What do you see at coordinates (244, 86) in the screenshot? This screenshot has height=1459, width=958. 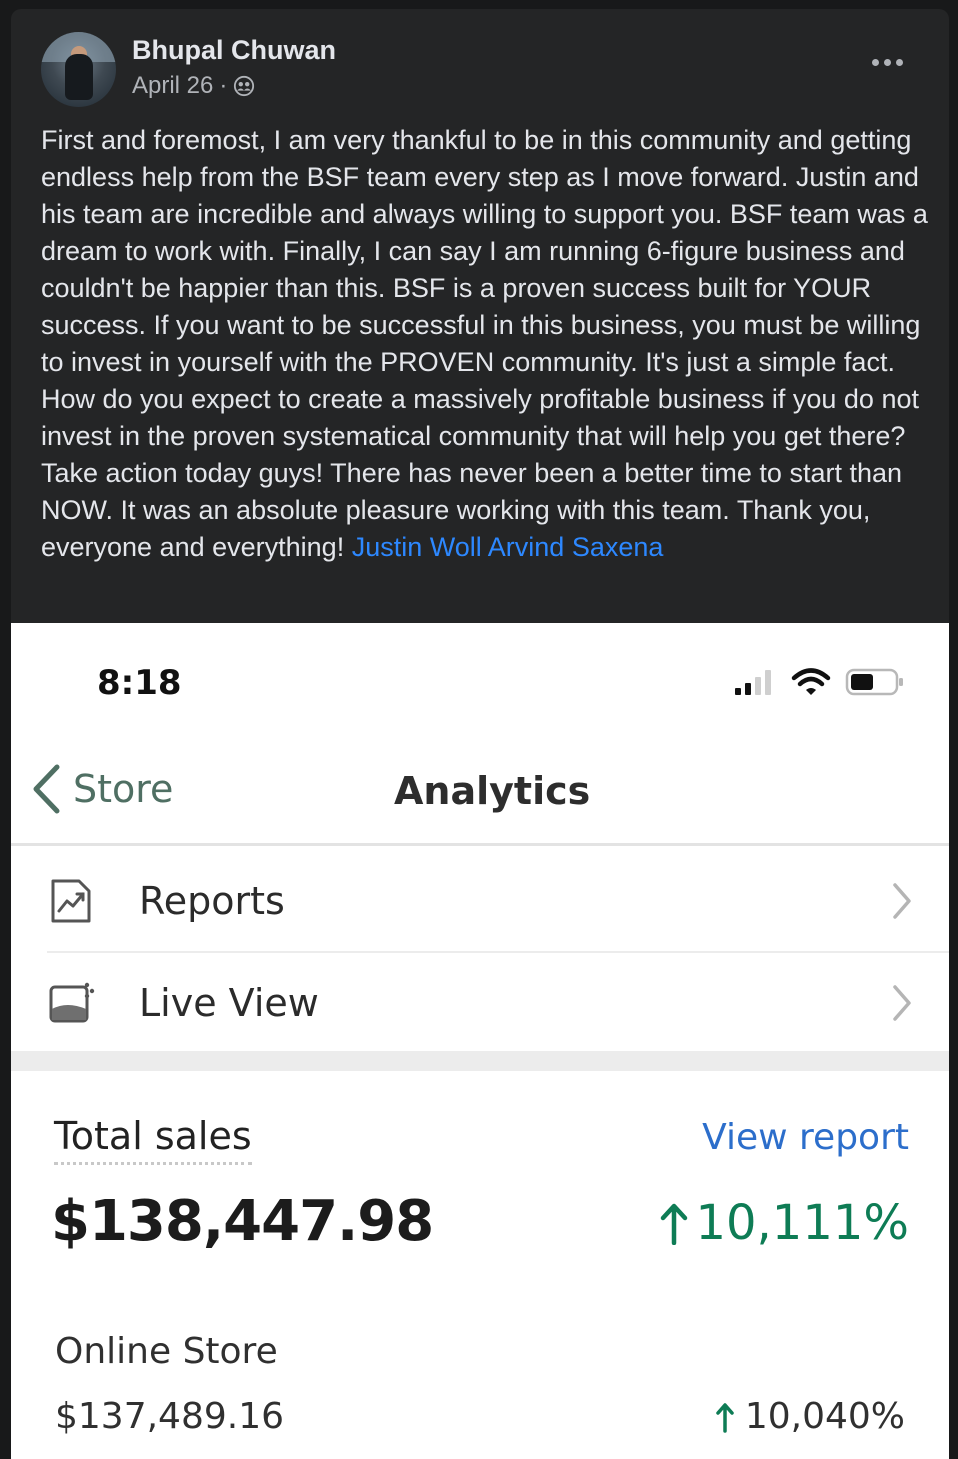 I see `friends-icon` at bounding box center [244, 86].